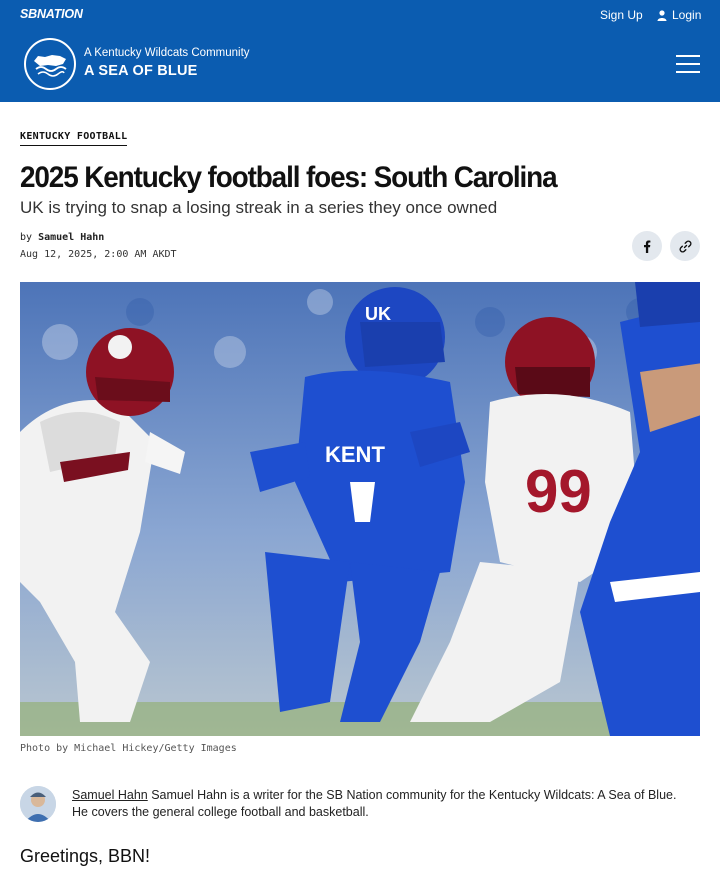 This screenshot has width=720, height=876. I want to click on svg-text: KENT, so click(355, 454).